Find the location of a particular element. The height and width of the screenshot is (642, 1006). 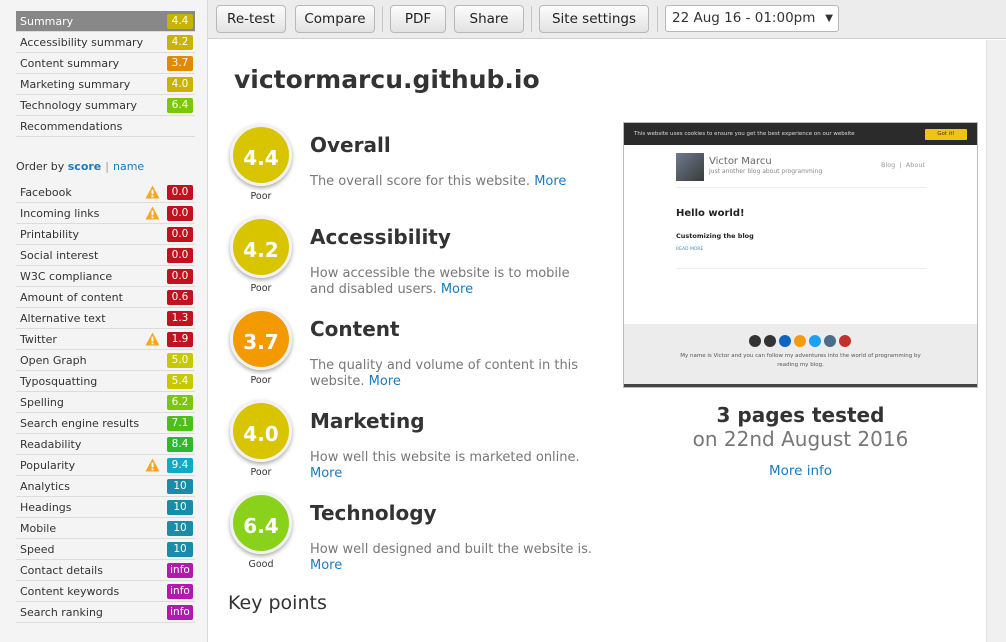

score-circle: 6.4 is located at coordinates (261, 523).